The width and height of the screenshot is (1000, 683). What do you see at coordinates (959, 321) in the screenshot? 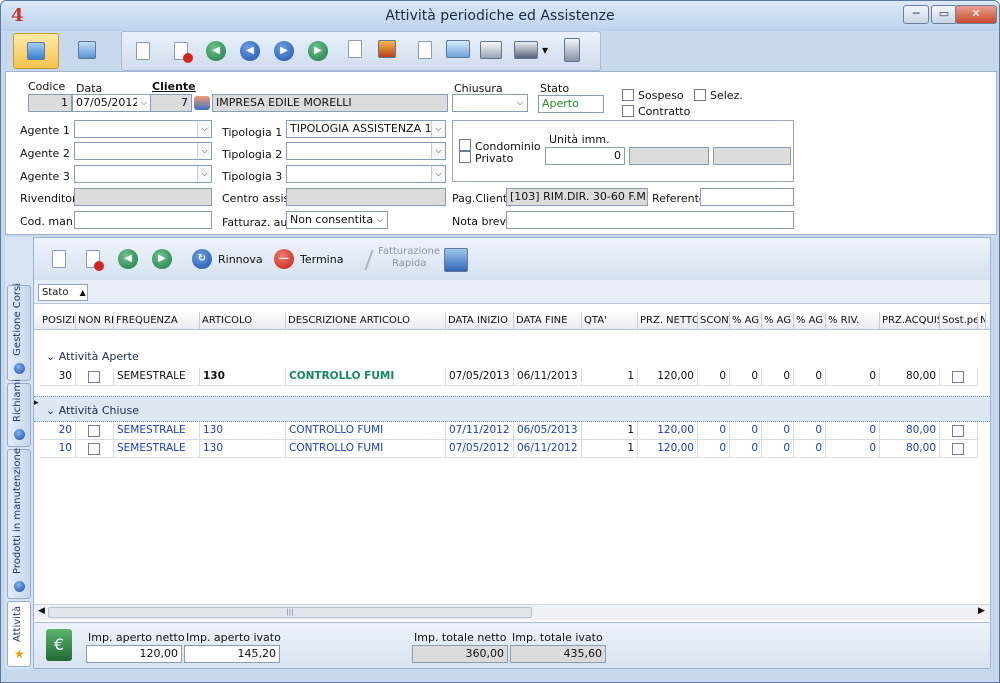
I see `column-header: Sost.pe` at bounding box center [959, 321].